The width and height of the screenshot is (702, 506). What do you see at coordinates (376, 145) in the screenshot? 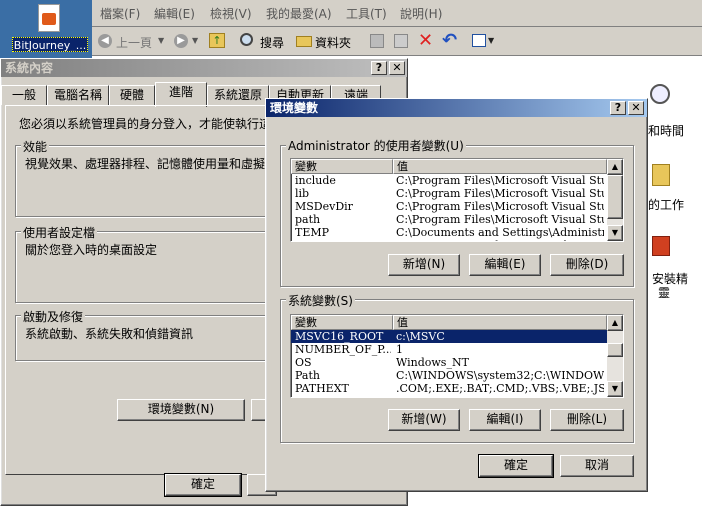
I see `user-variables-group-title: Administrator 的使用者變數(U)` at bounding box center [376, 145].